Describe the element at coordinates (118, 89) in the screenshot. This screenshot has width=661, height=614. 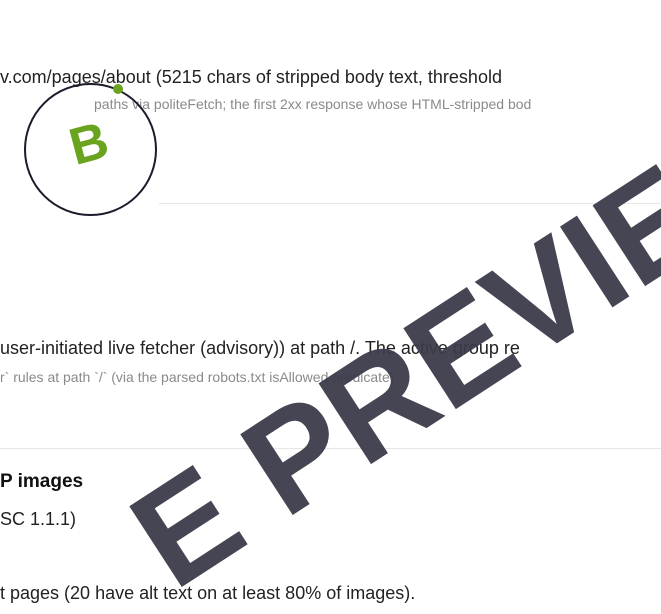
I see `grade-badge-dot` at that location.